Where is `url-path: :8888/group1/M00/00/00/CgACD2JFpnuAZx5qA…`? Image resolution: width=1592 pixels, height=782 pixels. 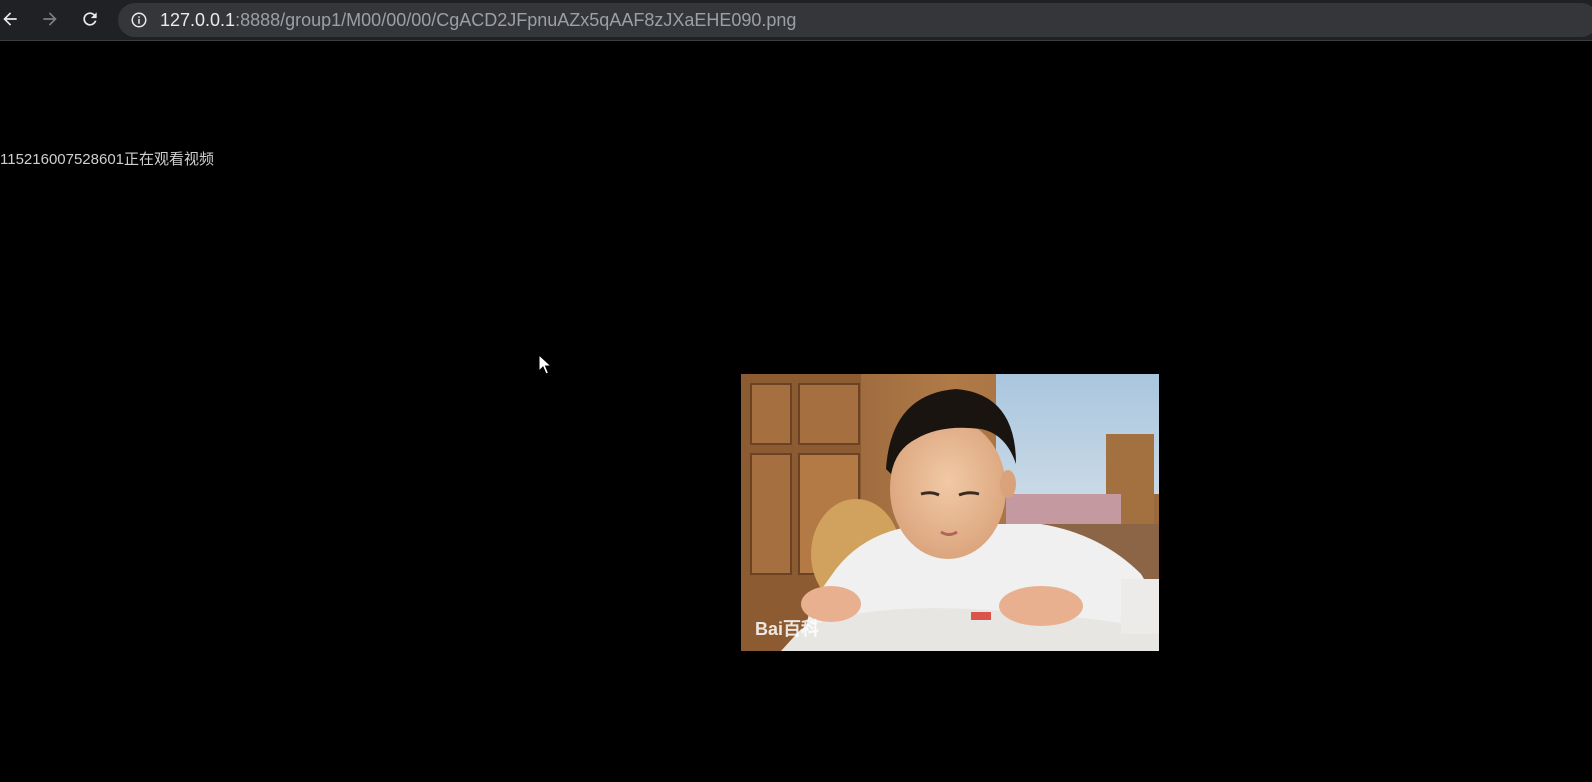 url-path: :8888/group1/M00/00/00/CgACD2JFpnuAZx5qA… is located at coordinates (516, 20).